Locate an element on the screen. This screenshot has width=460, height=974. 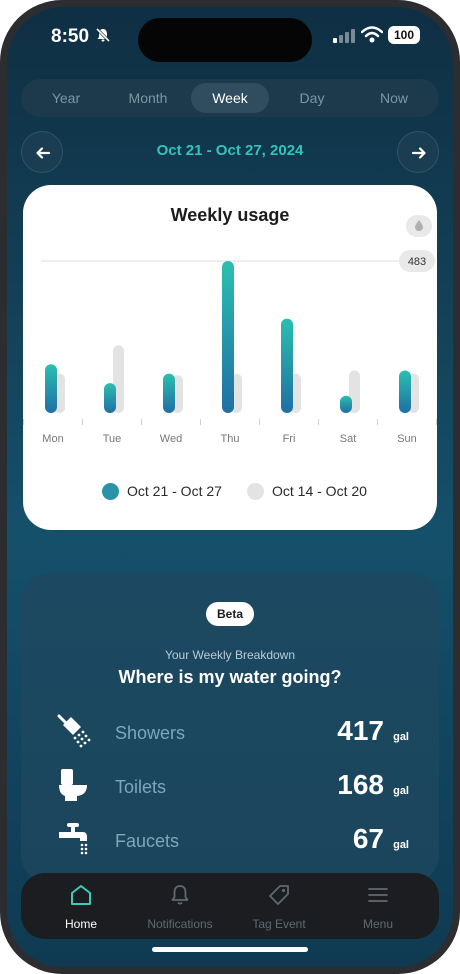
tab-notifications: Notifications is located at coordinates (180, 906).